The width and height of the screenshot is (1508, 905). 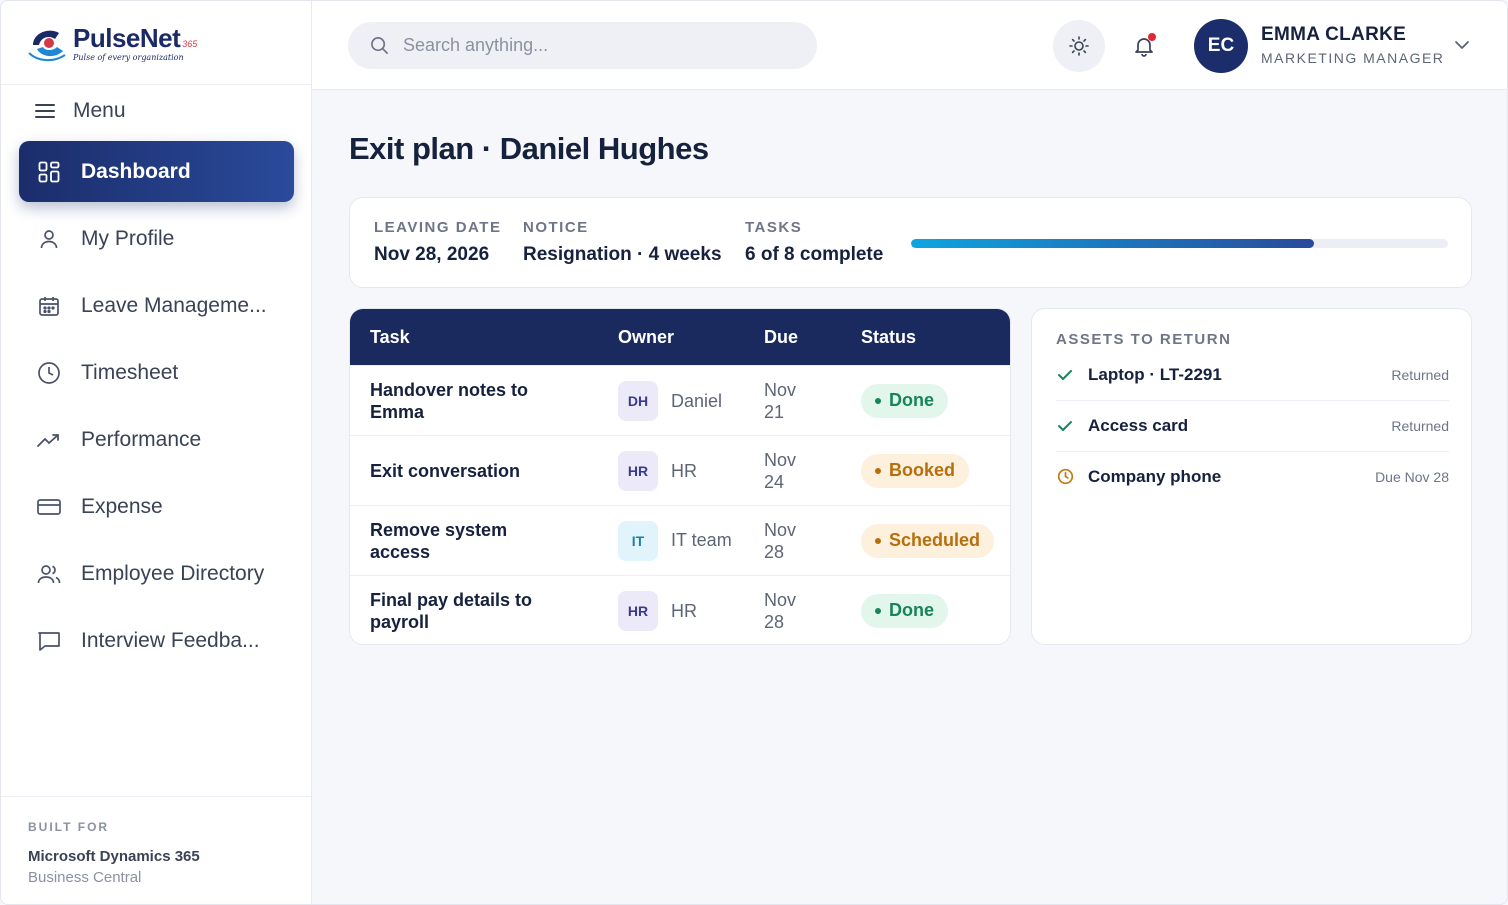 I want to click on sidebar-item-label: Expense, so click(x=122, y=506).